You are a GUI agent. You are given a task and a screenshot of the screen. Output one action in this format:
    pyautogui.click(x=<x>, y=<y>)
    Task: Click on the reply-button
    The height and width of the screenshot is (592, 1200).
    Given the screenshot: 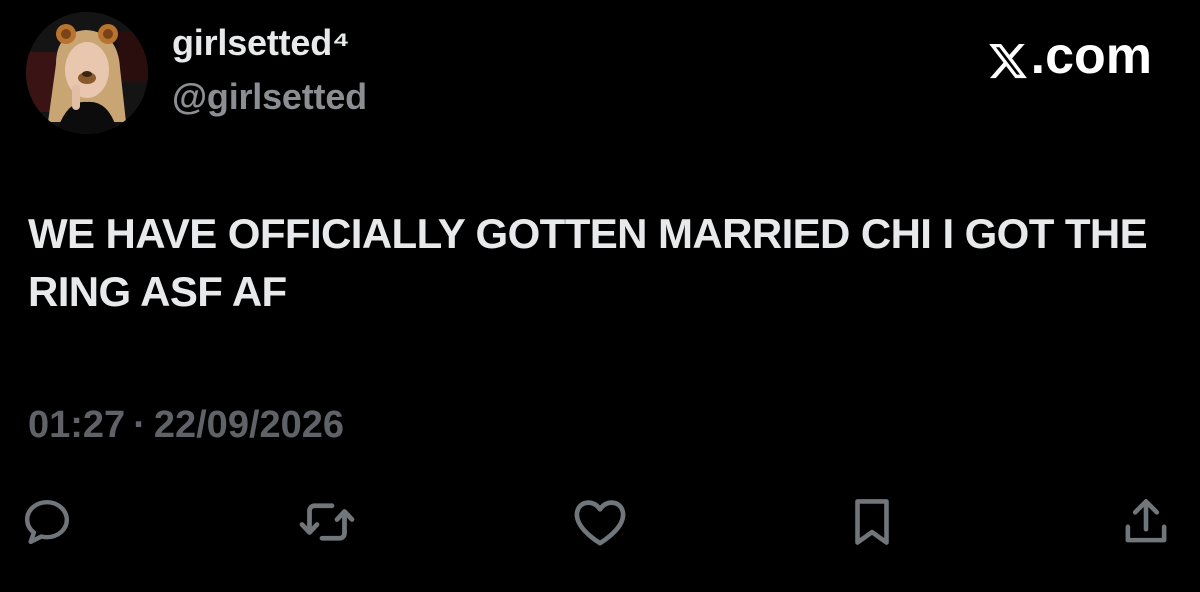 What is the action you would take?
    pyautogui.click(x=47, y=522)
    